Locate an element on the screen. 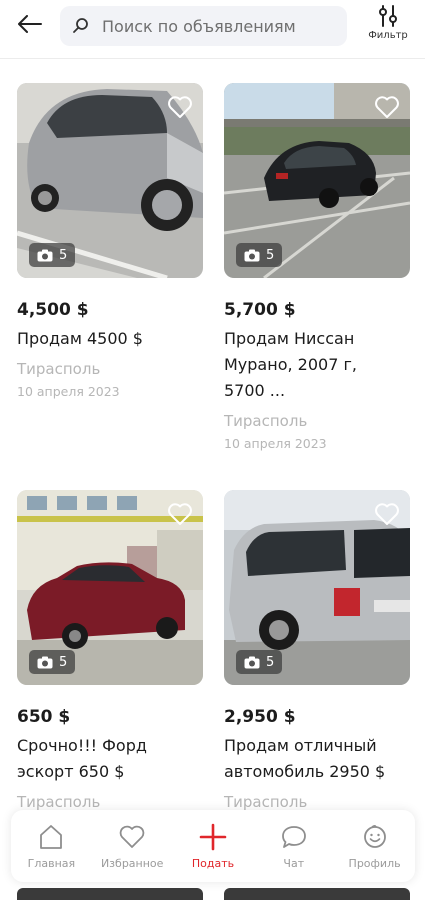 This screenshot has height=900, width=425. arrow-left-icon is located at coordinates (30, 24).